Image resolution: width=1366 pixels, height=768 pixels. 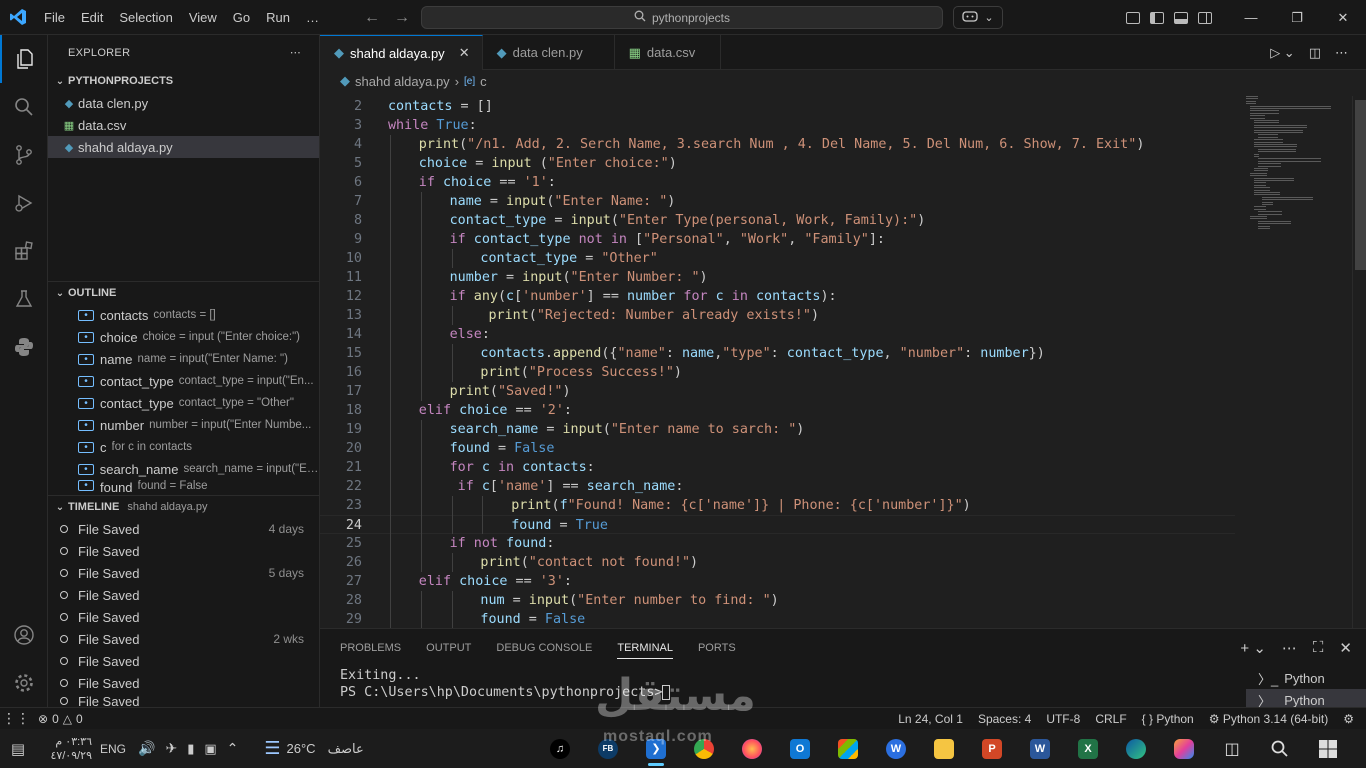 What do you see at coordinates (210, 749) in the screenshot?
I see `tray-app-icon: ▣` at bounding box center [210, 749].